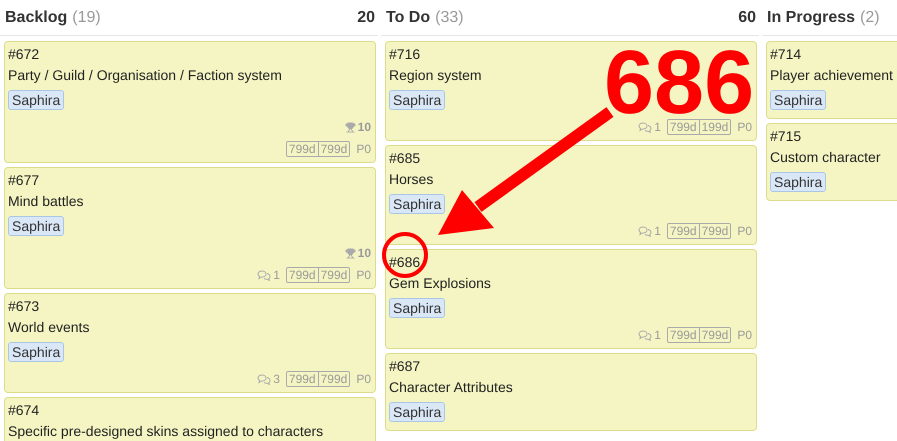 The height and width of the screenshot is (441, 897). Describe the element at coordinates (870, 17) in the screenshot. I see `card-count: (2)` at that location.